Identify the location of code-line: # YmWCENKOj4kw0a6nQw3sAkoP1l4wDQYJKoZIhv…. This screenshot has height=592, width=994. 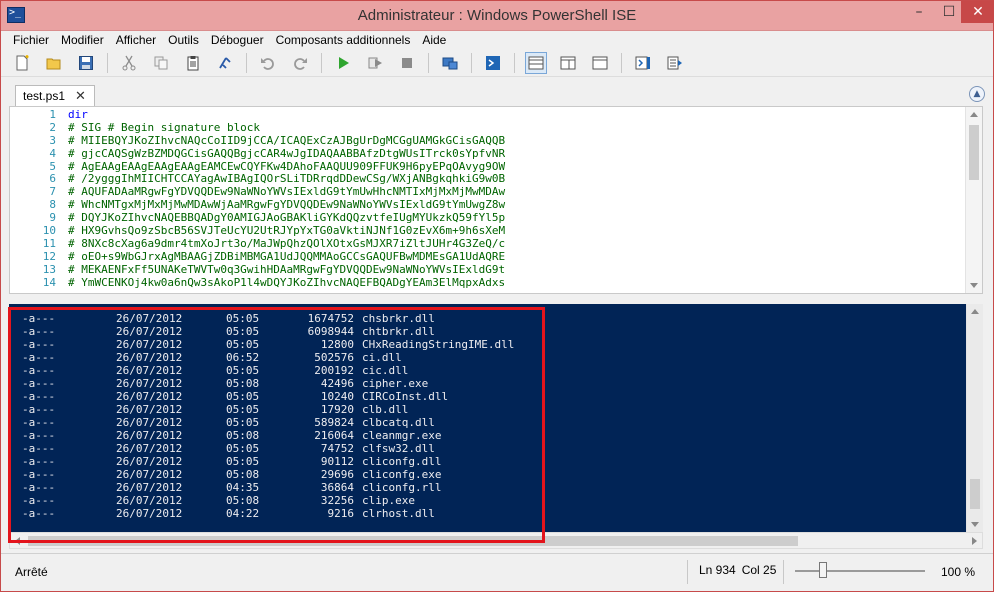
(515, 283).